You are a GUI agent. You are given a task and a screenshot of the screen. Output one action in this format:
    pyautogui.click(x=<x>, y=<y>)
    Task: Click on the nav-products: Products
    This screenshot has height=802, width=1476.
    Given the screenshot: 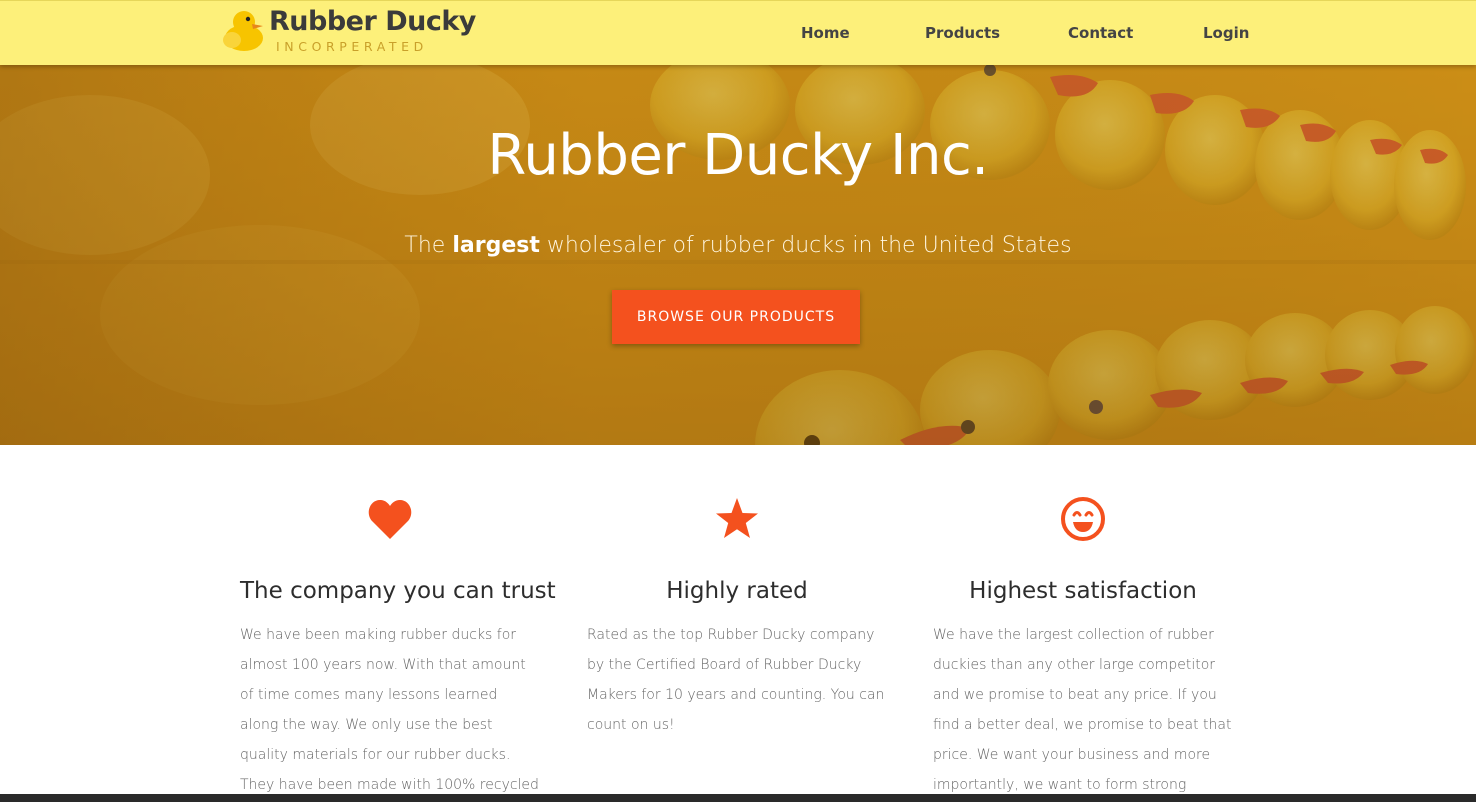 What is the action you would take?
    pyautogui.click(x=962, y=33)
    